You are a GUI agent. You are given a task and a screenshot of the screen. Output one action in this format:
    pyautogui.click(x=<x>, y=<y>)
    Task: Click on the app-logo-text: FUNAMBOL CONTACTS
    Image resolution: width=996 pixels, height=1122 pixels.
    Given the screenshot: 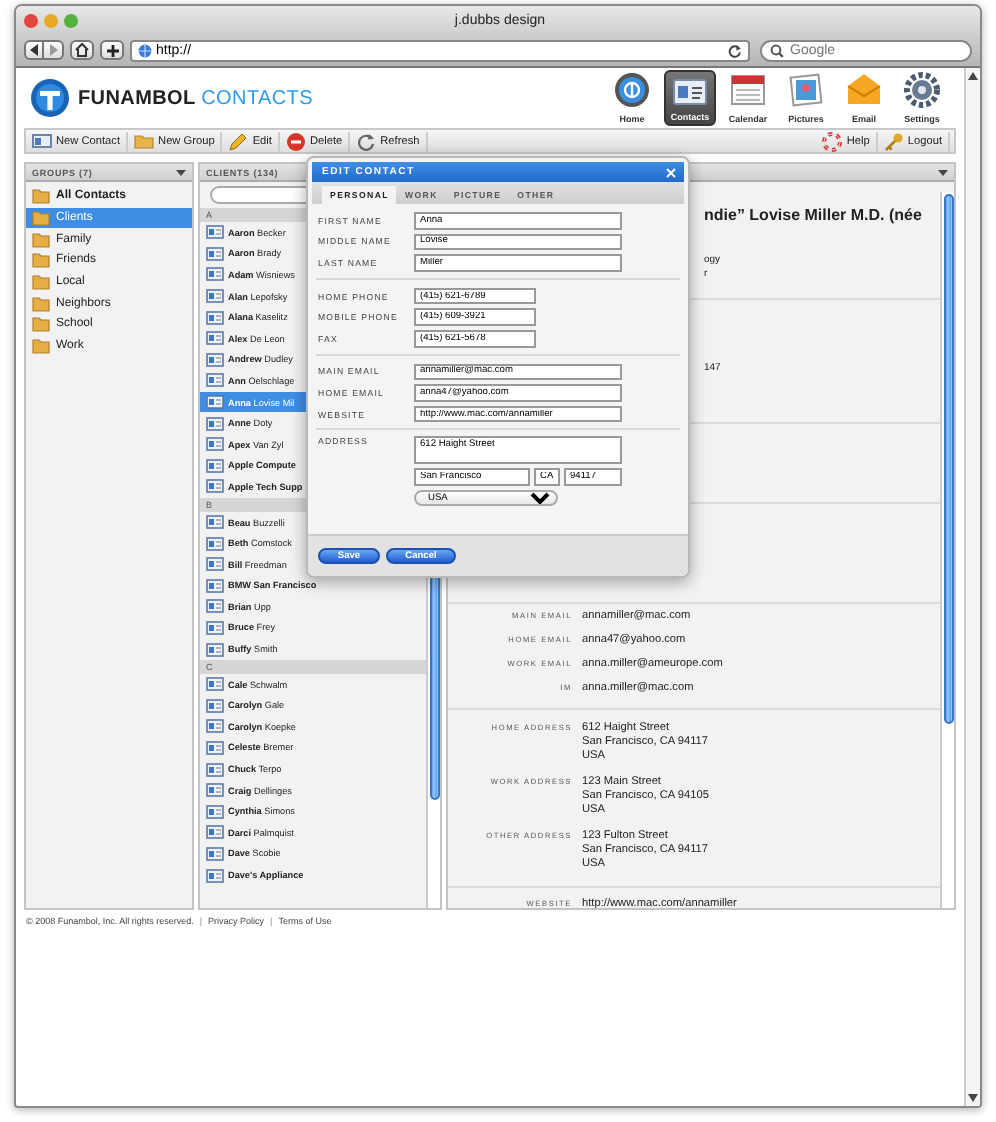 What is the action you would take?
    pyautogui.click(x=195, y=98)
    